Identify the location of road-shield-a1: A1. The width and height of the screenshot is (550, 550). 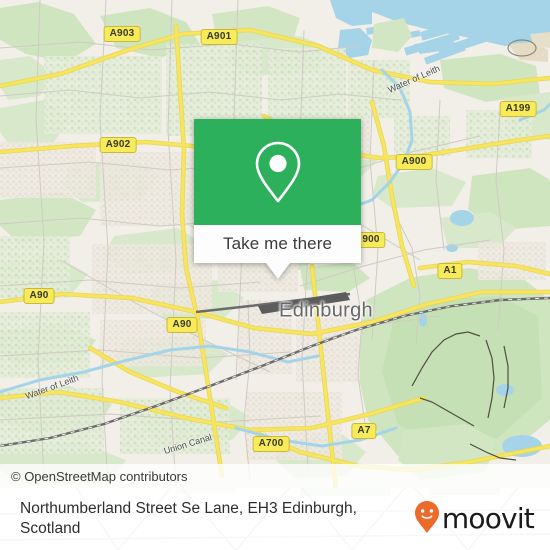
(450, 271).